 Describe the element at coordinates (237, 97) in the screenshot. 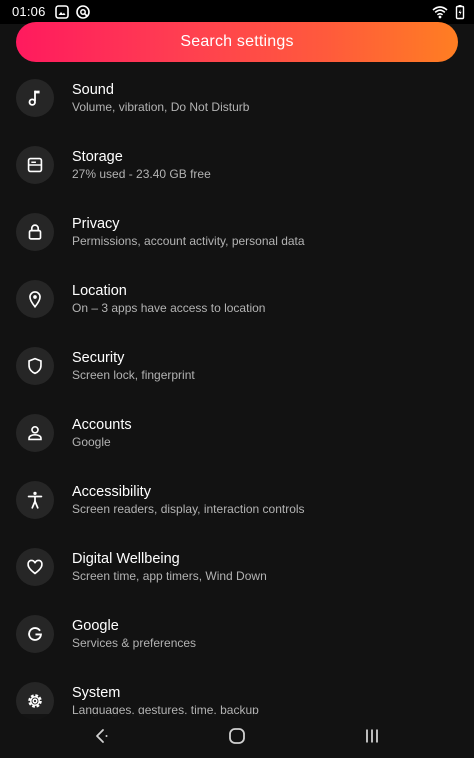

I see `settings-item-sound: Sound Volume, vibration, Do Not Disturb` at that location.